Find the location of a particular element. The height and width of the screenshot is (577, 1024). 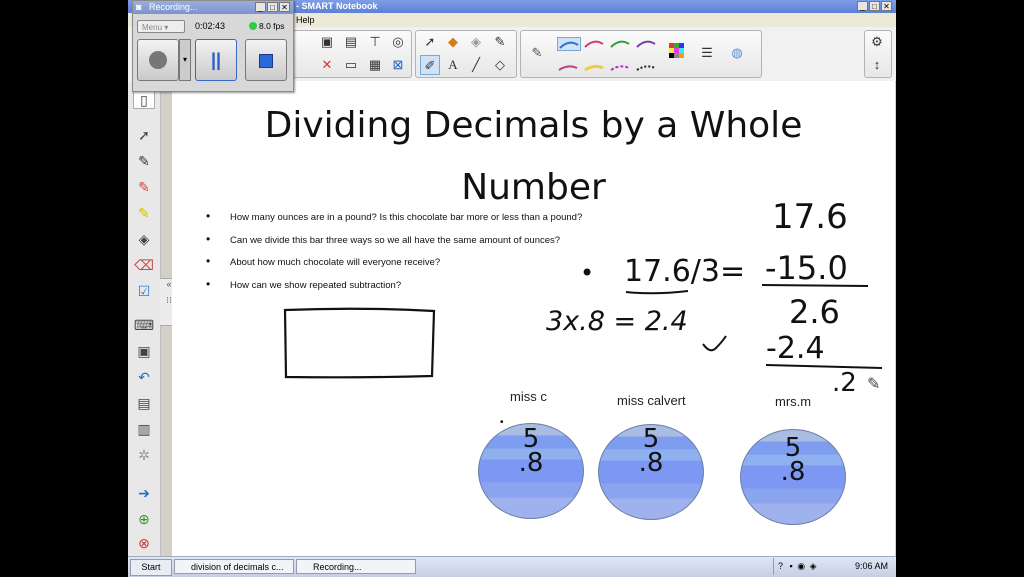

highlighter-icon: ✎ is located at coordinates (144, 213).